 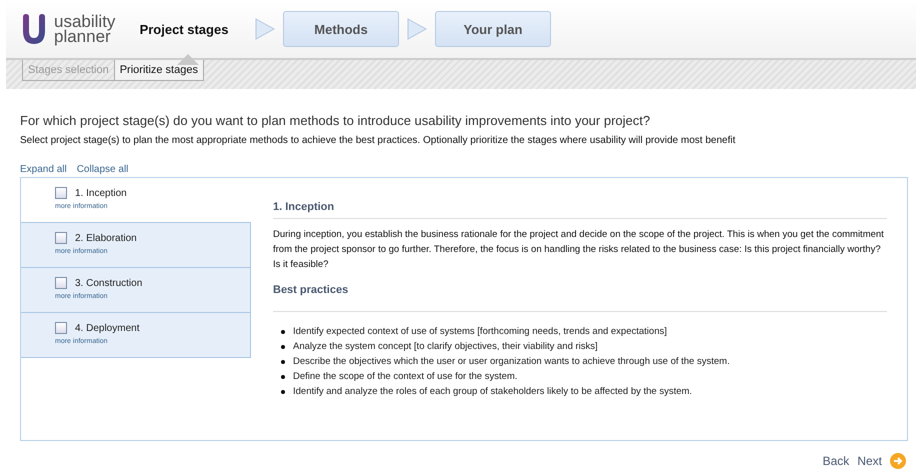 I want to click on step-tab: Methods, so click(x=341, y=29).